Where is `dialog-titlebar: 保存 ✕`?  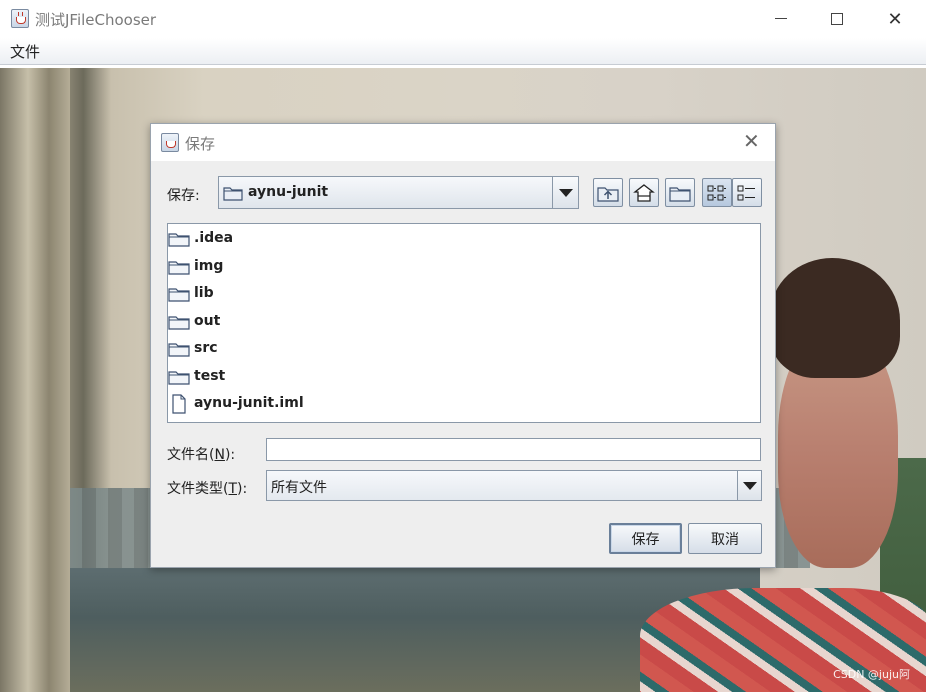 dialog-titlebar: 保存 ✕ is located at coordinates (463, 142).